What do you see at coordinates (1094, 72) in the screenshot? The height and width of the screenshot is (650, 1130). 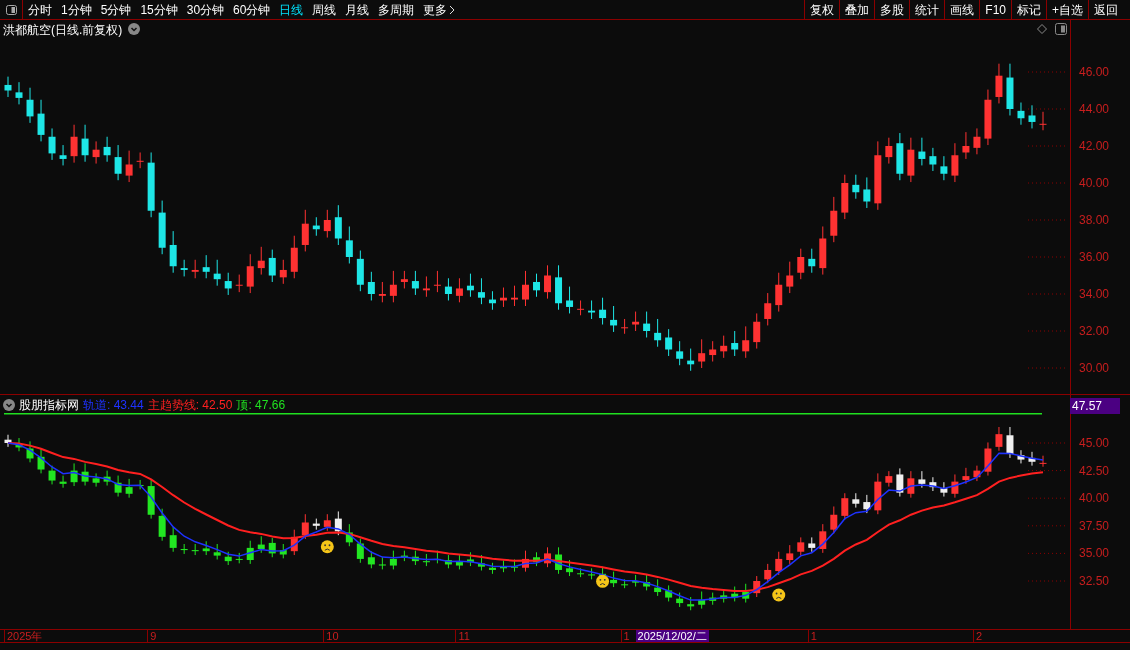 I see `axis-label: 46.00` at bounding box center [1094, 72].